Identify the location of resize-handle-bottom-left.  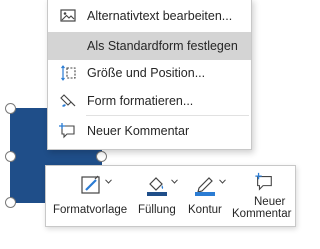
(10, 202).